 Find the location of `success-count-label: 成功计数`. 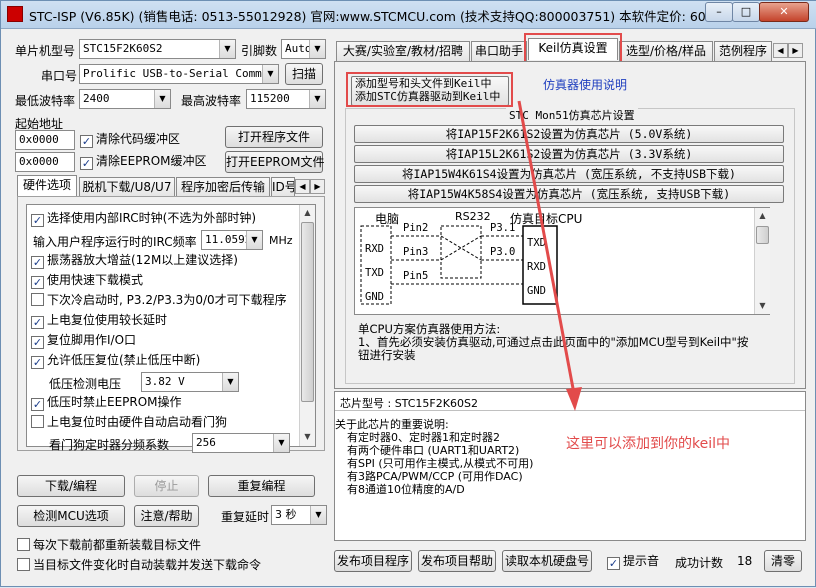

success-count-label: 成功计数 is located at coordinates (699, 563).